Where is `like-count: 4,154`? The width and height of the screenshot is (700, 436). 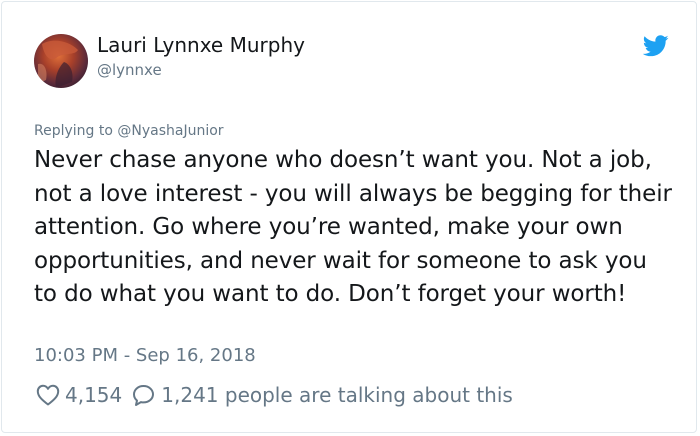
like-count: 4,154 is located at coordinates (93, 395).